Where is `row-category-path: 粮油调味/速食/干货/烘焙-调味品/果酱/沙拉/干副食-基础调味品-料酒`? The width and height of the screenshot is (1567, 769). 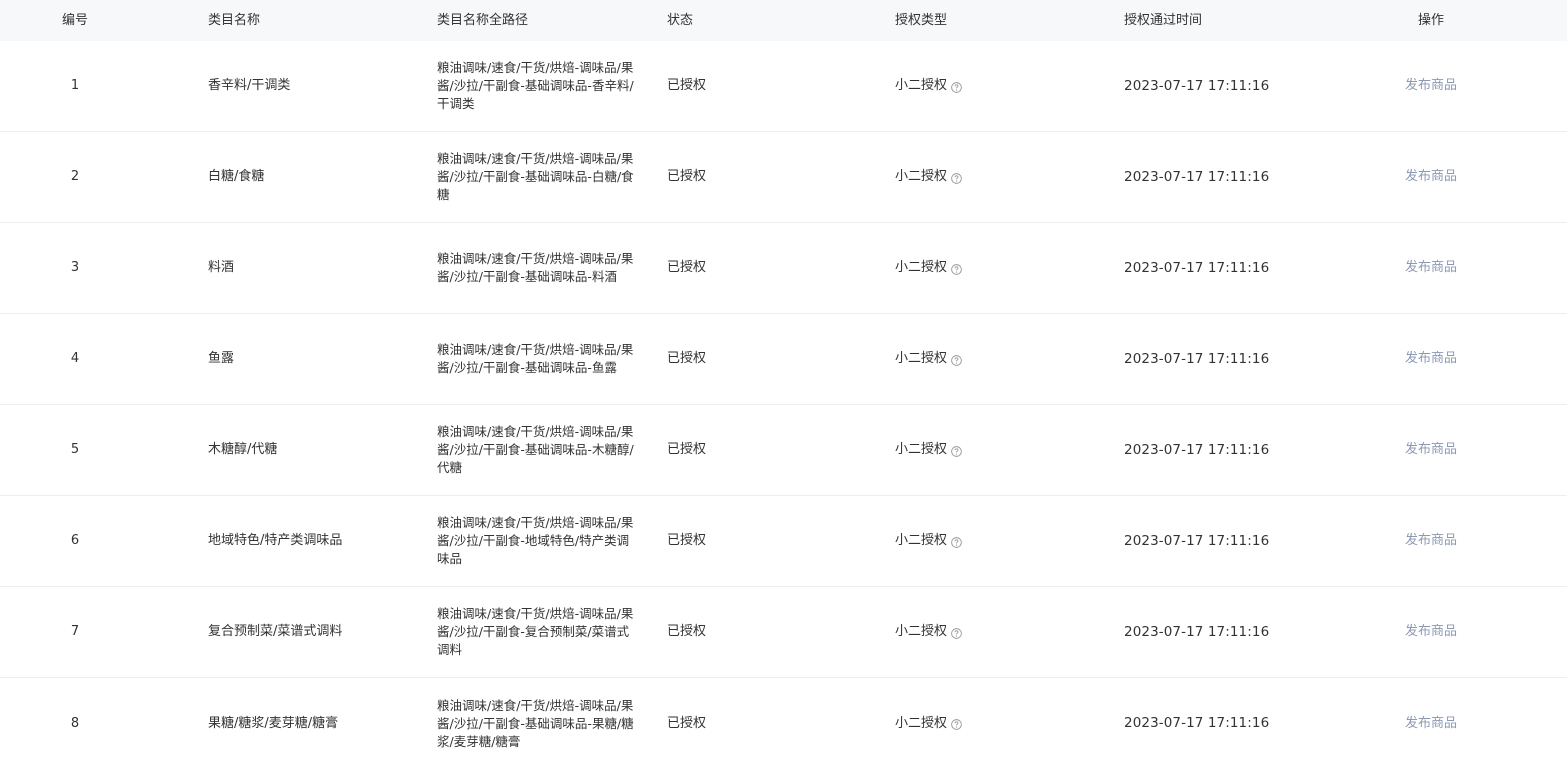 row-category-path: 粮油调味/速食/干货/烘焙-调味品/果酱/沙拉/干副食-基础调味品-料酒 is located at coordinates (506, 268).